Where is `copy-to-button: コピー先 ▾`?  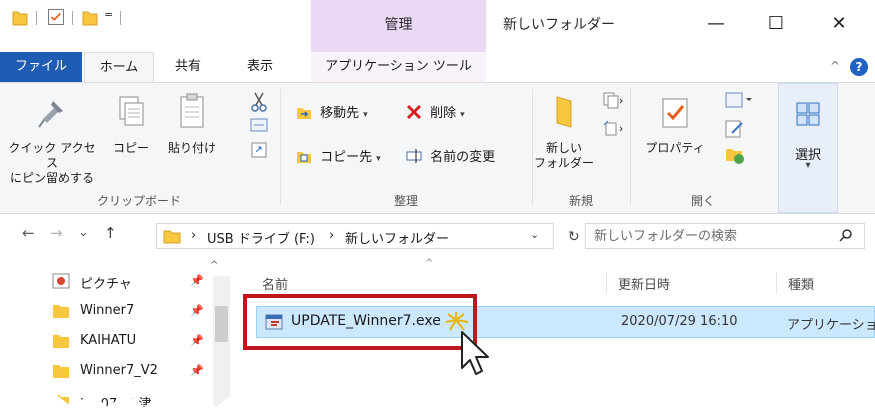 copy-to-button: コピー先 ▾ is located at coordinates (338, 158).